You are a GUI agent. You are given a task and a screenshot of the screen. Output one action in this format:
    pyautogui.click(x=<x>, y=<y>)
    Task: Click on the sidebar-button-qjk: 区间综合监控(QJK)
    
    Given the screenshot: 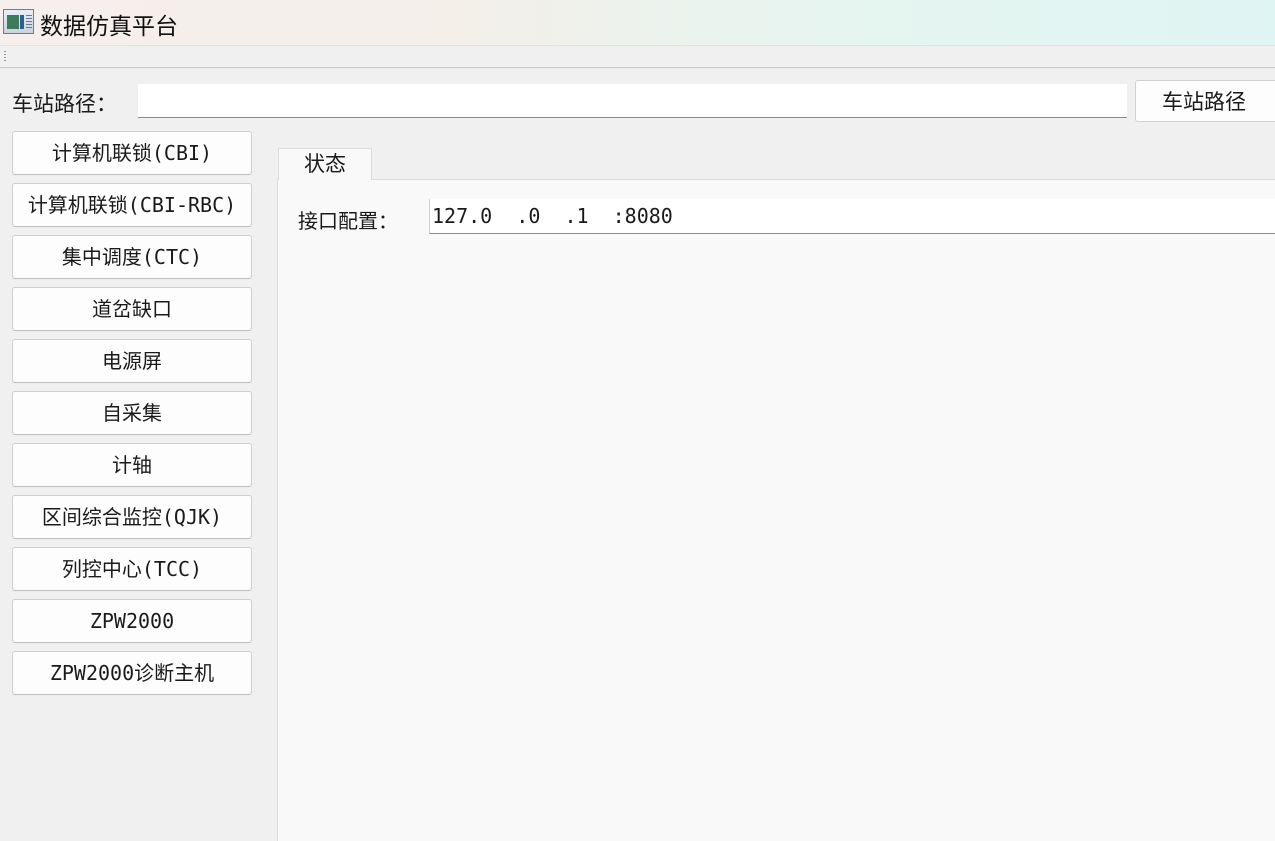 What is the action you would take?
    pyautogui.click(x=132, y=517)
    